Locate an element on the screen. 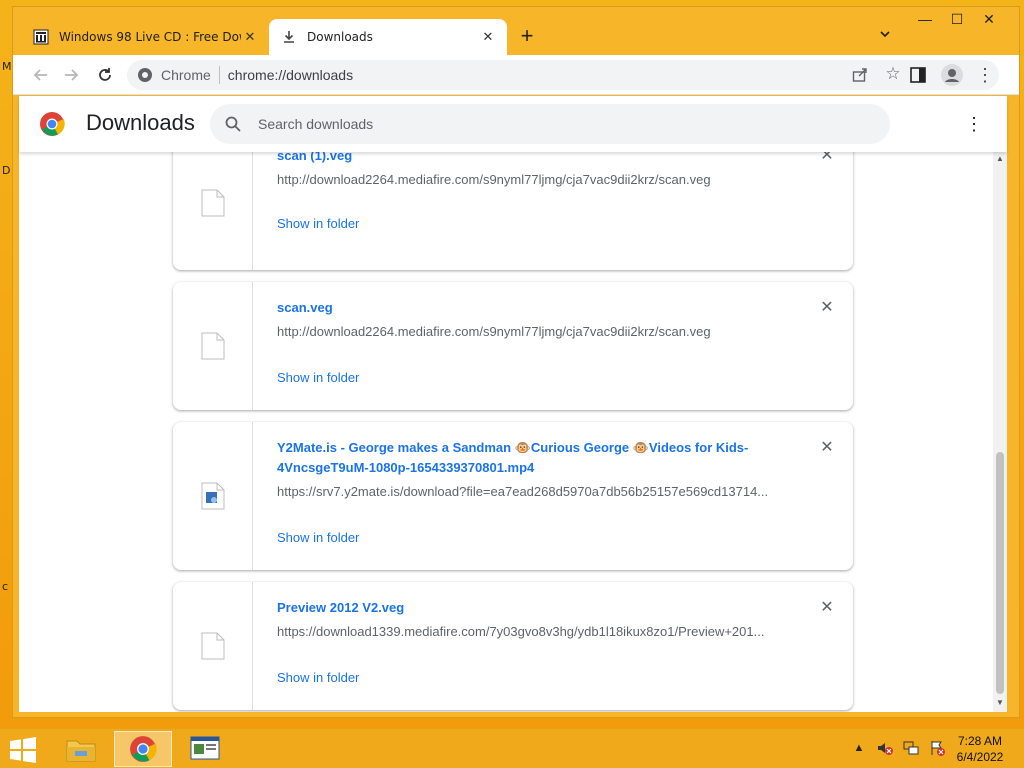  system-tray: ▲ is located at coordinates (898, 748).